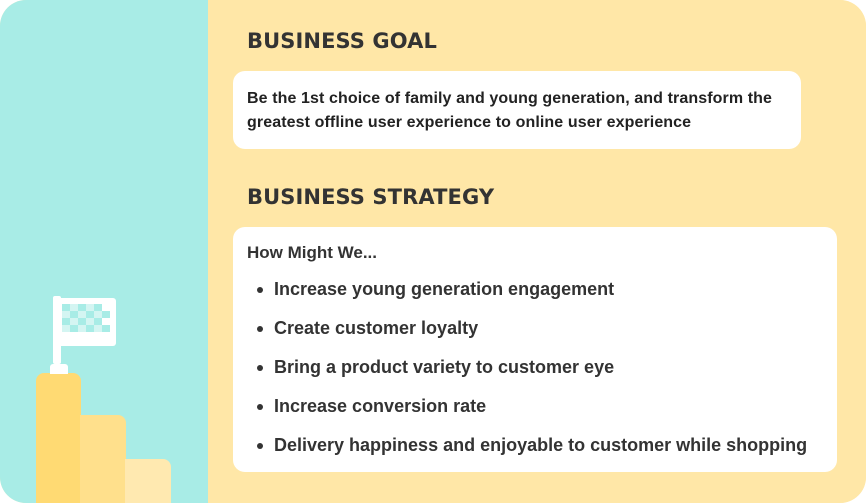 The height and width of the screenshot is (503, 866). I want to click on business-strategy-heading: BUSINESS STRATEGY, so click(371, 197).